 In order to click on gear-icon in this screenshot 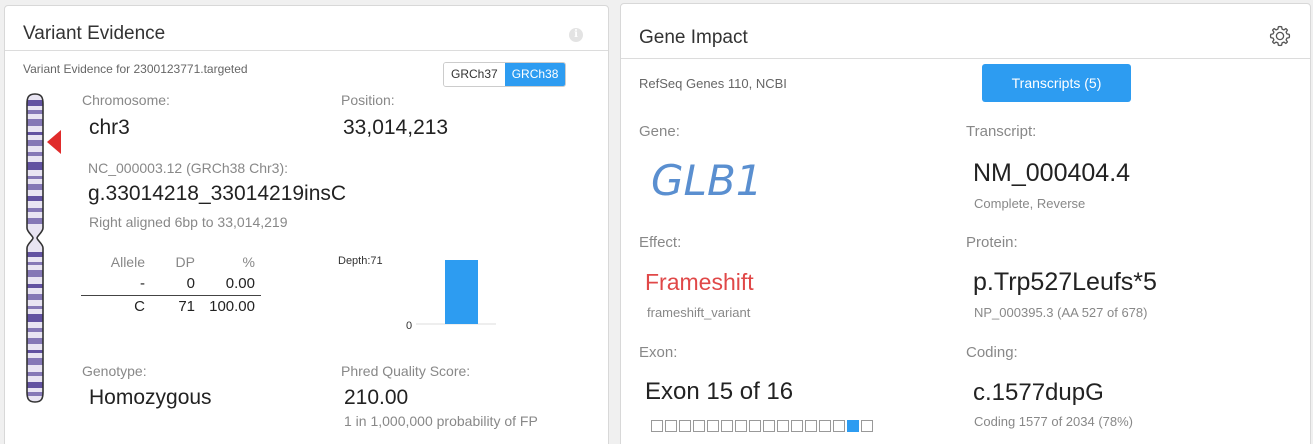, I will do `click(1280, 36)`.